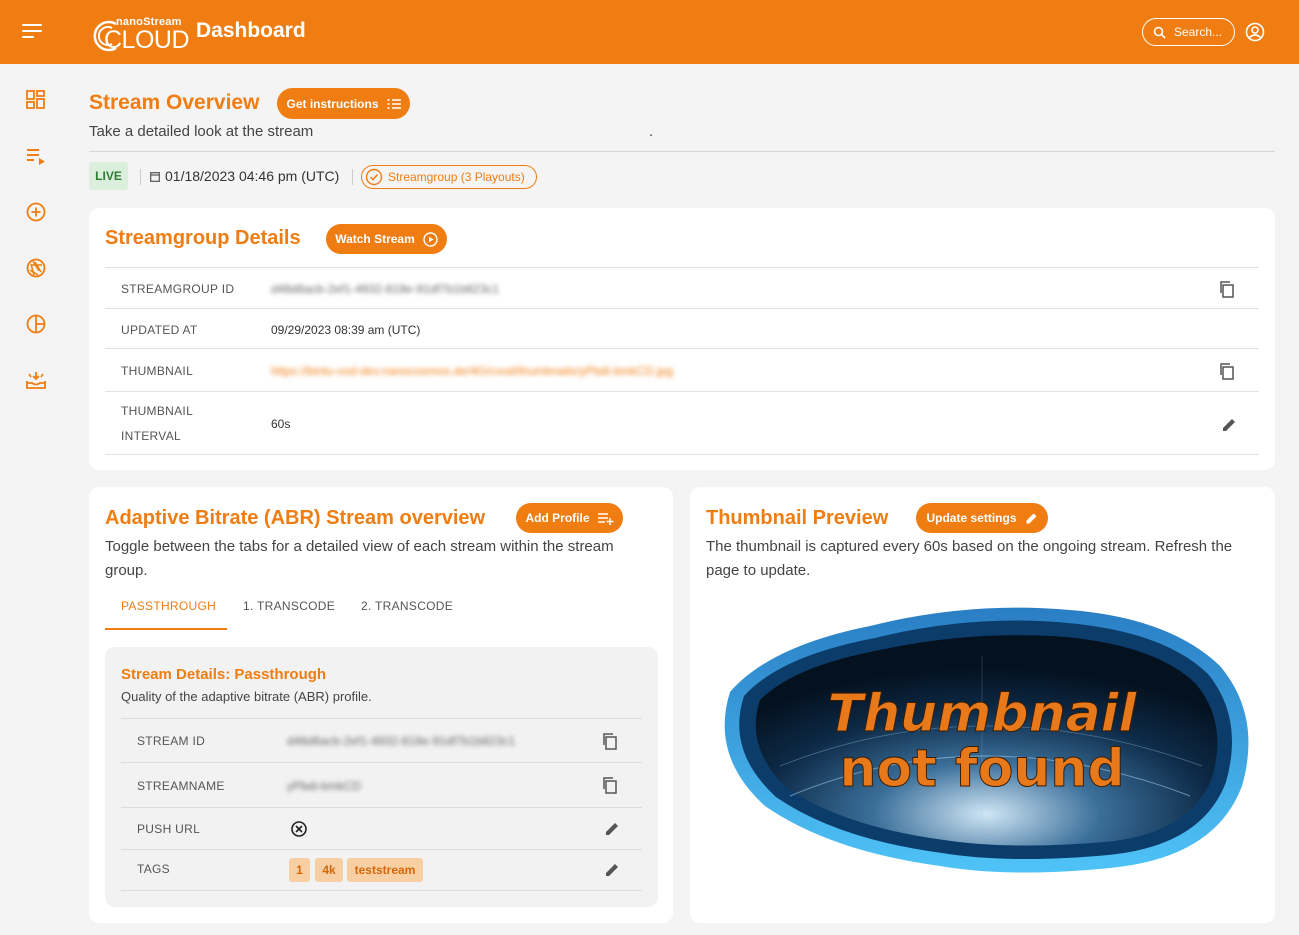 This screenshot has height=935, width=1299. Describe the element at coordinates (36, 156) in the screenshot. I see `playlist-play-icon` at that location.